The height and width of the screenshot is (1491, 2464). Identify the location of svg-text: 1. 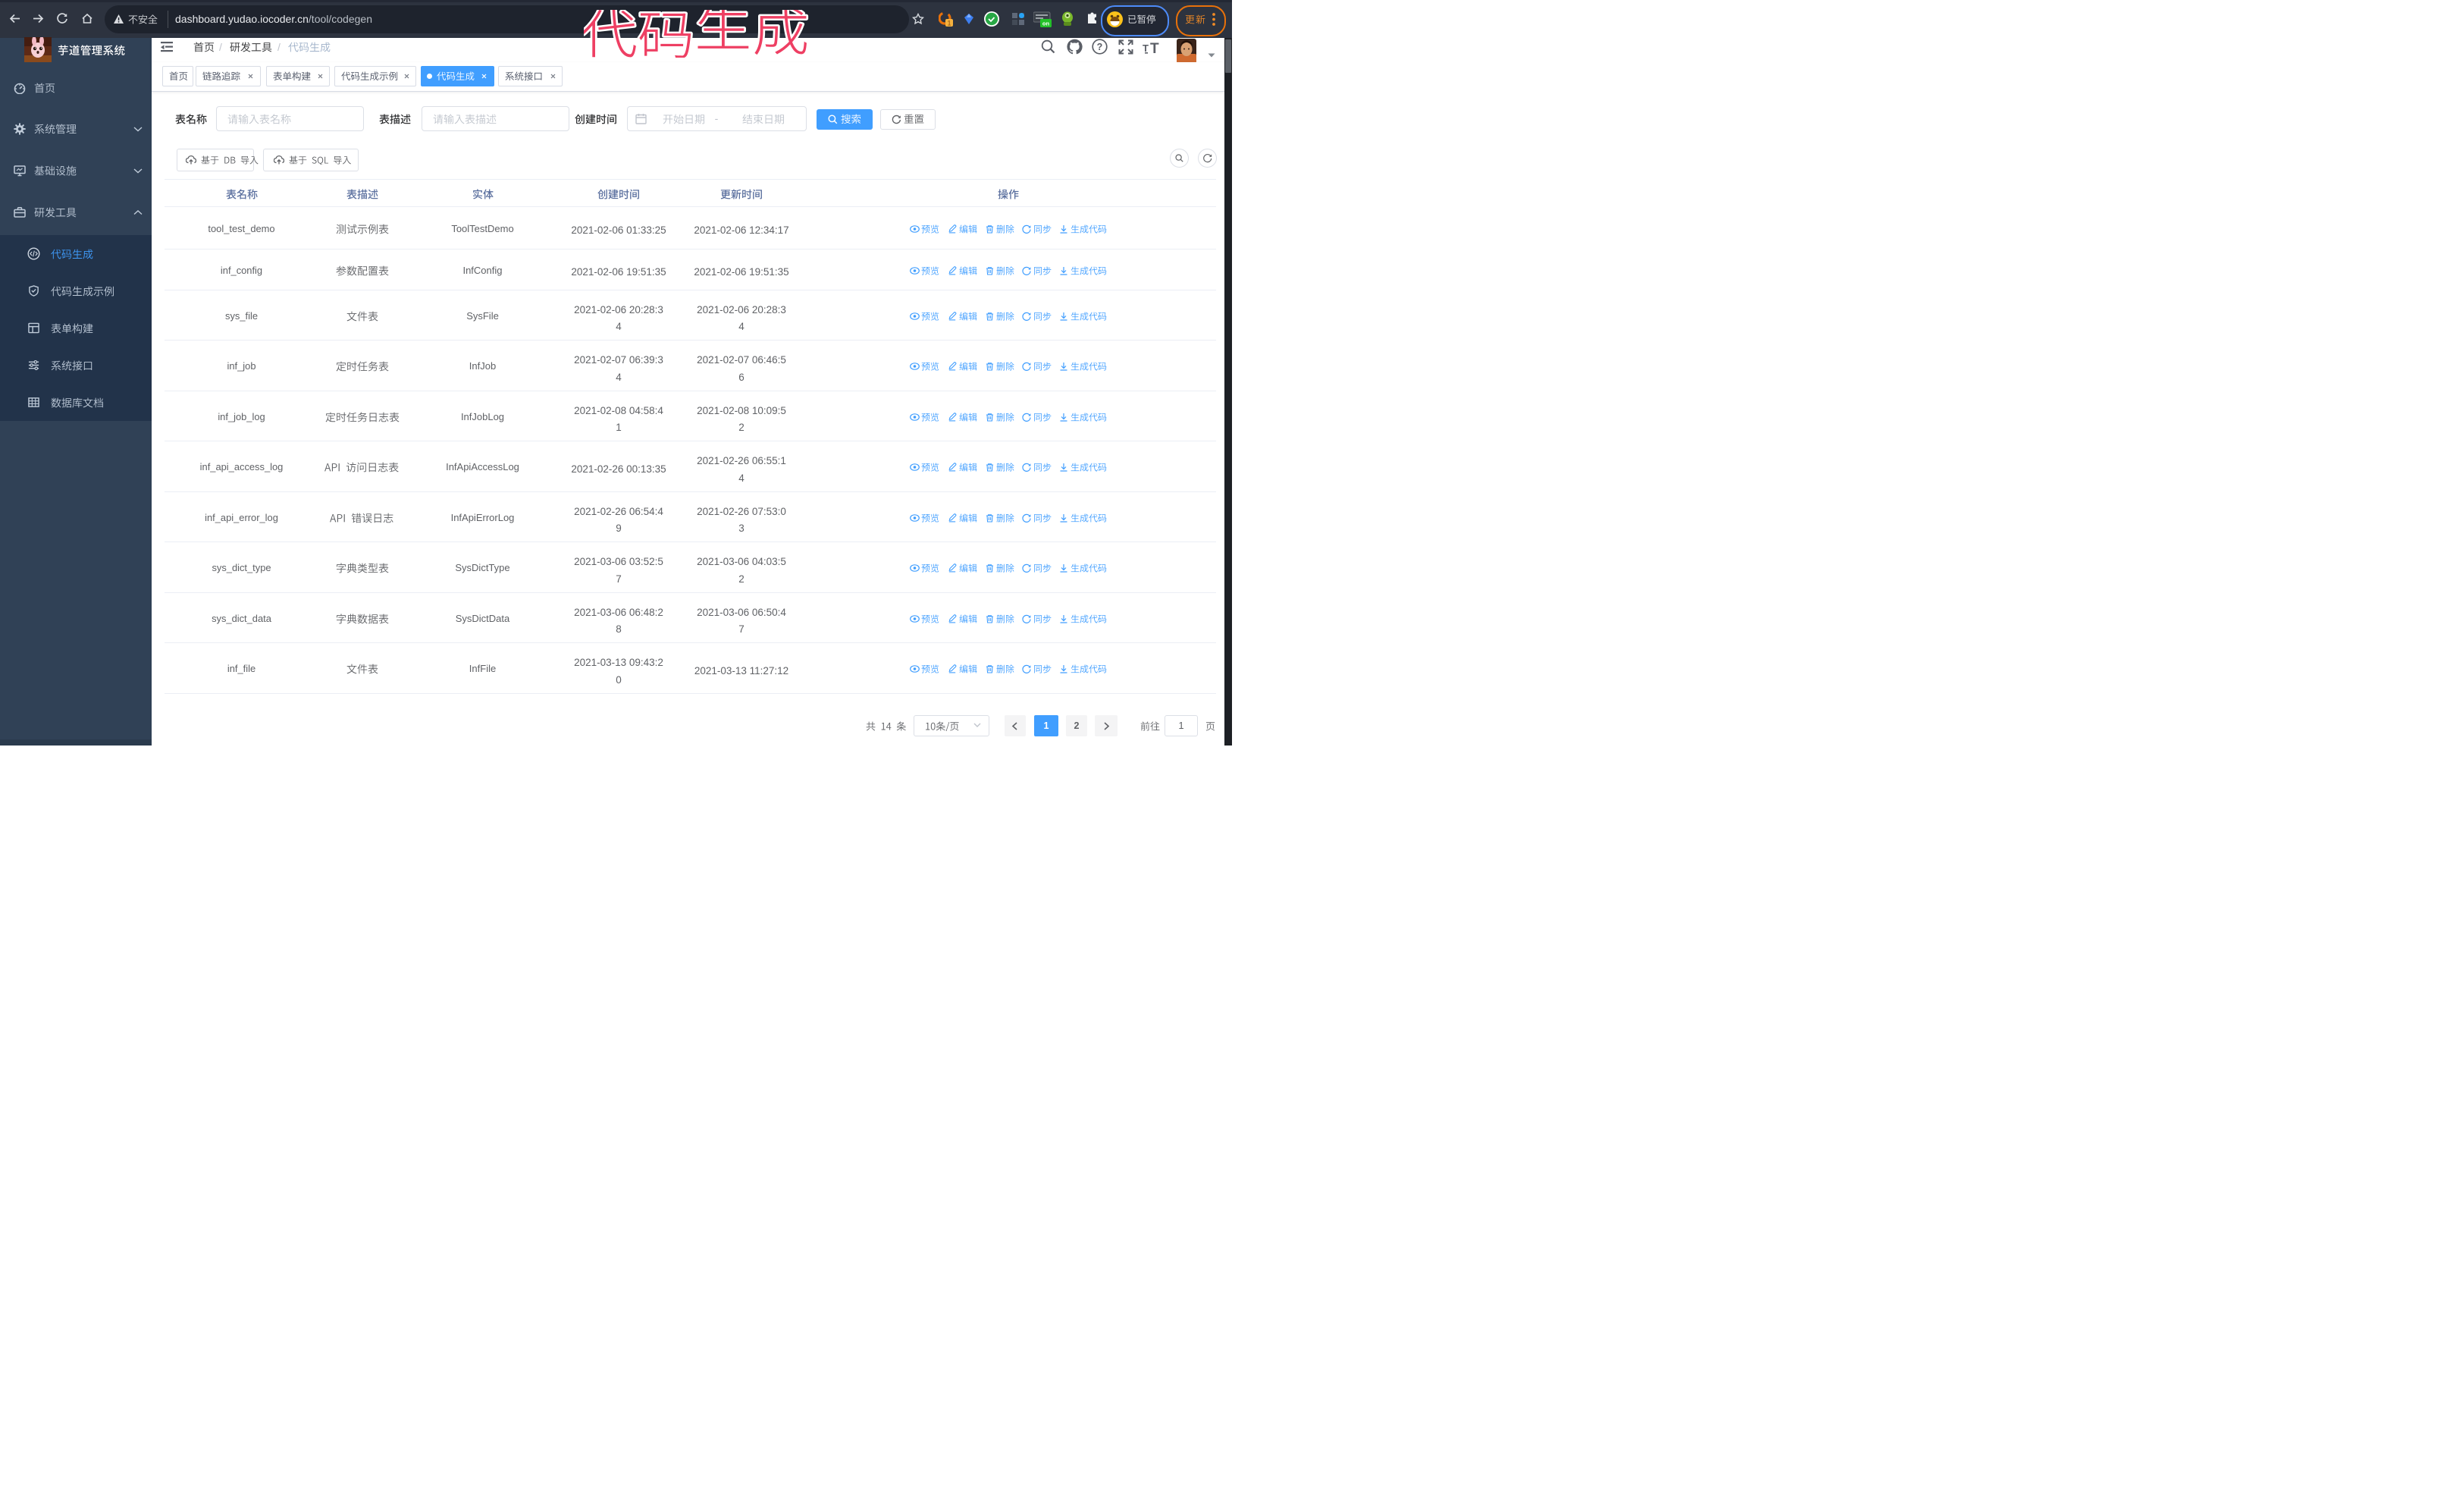
(949, 23).